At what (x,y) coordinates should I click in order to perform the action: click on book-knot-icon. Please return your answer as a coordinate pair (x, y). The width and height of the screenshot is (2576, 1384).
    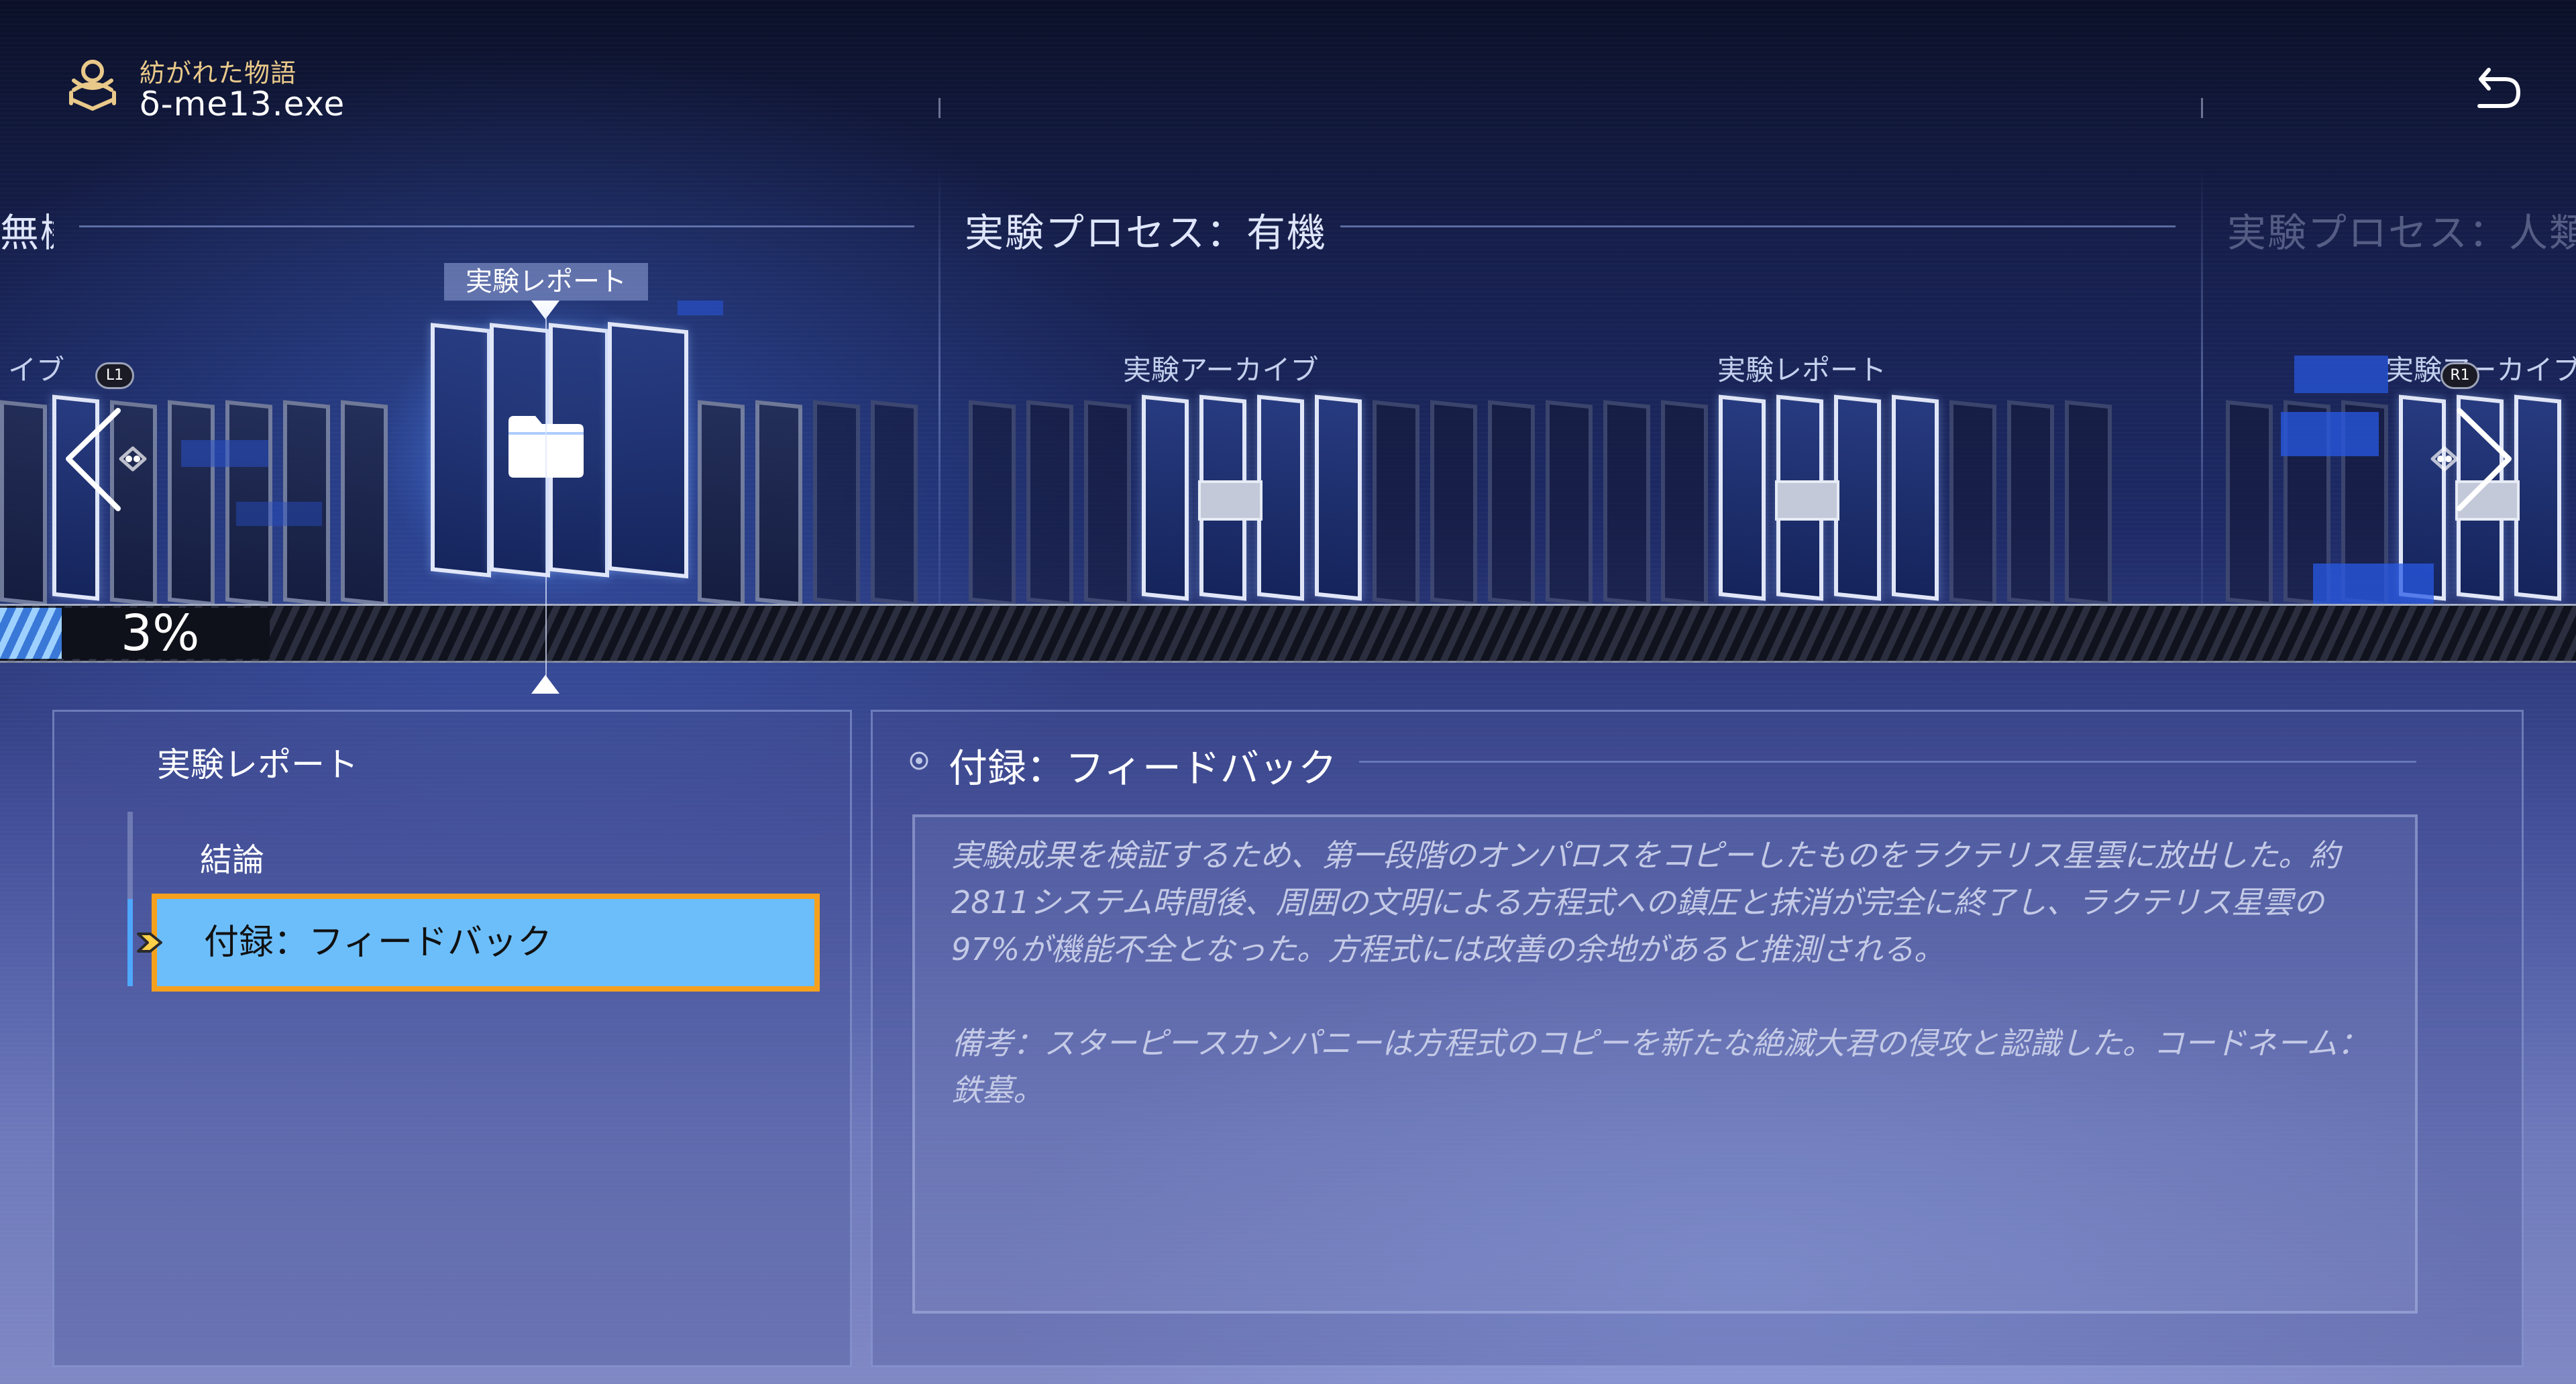
    Looking at the image, I should click on (92, 85).